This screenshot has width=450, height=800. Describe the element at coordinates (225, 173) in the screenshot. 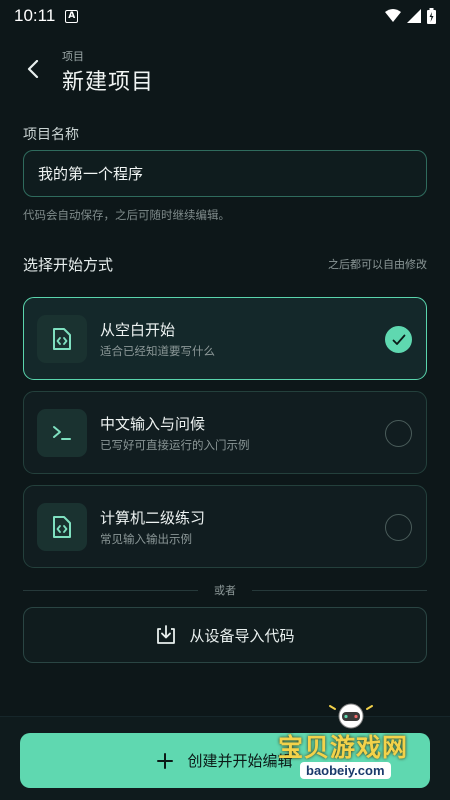

I see `project-name-input` at that location.